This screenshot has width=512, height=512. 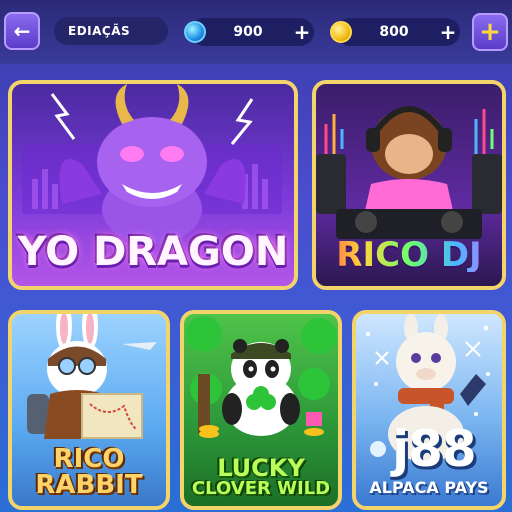 What do you see at coordinates (302, 32) in the screenshot?
I see `add-gems-button: +` at bounding box center [302, 32].